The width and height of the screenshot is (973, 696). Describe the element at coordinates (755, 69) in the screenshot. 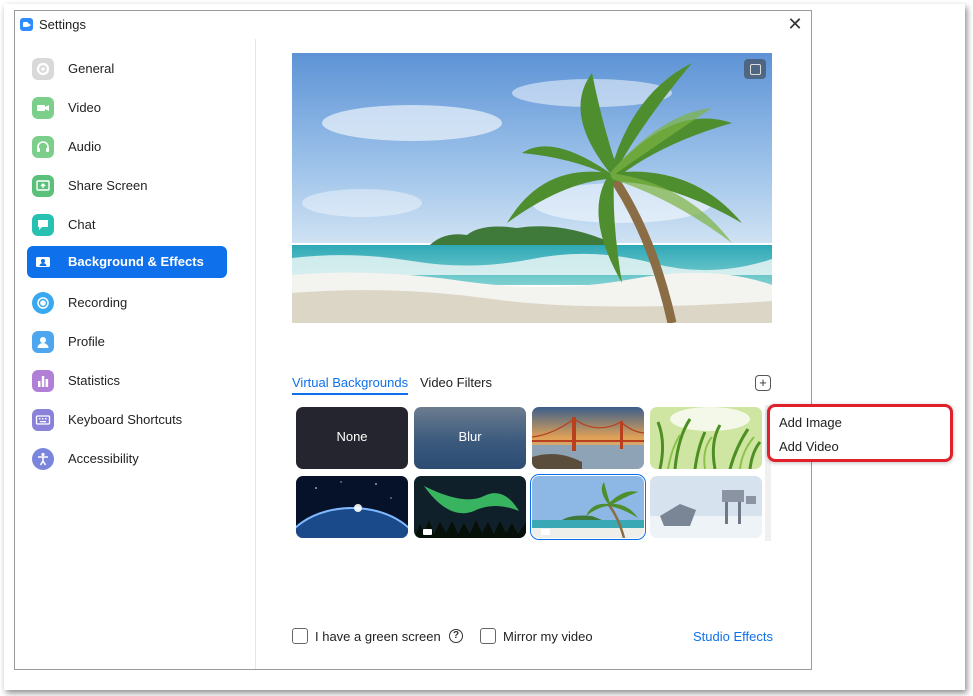

I see `camera-switch-icon` at that location.